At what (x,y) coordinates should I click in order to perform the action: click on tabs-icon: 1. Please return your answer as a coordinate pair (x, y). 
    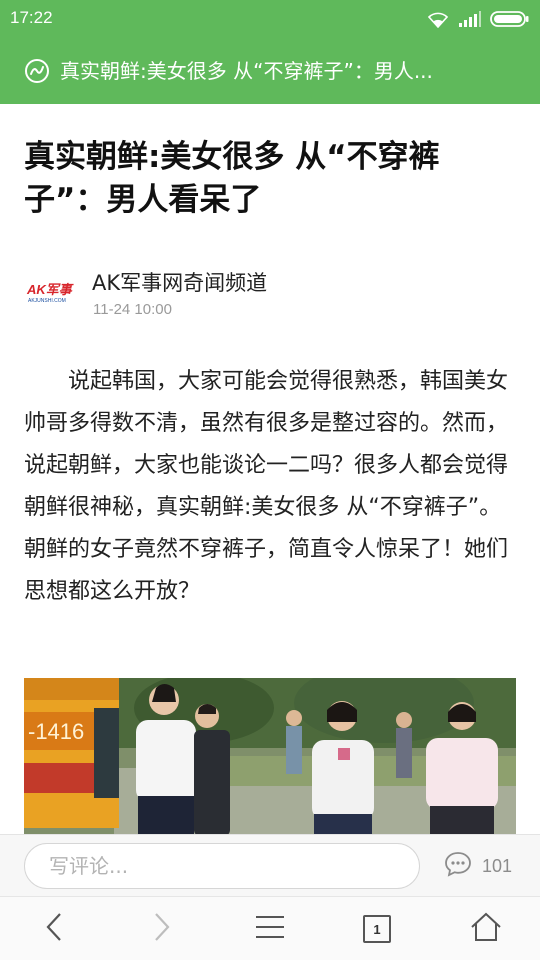
    Looking at the image, I should click on (377, 929).